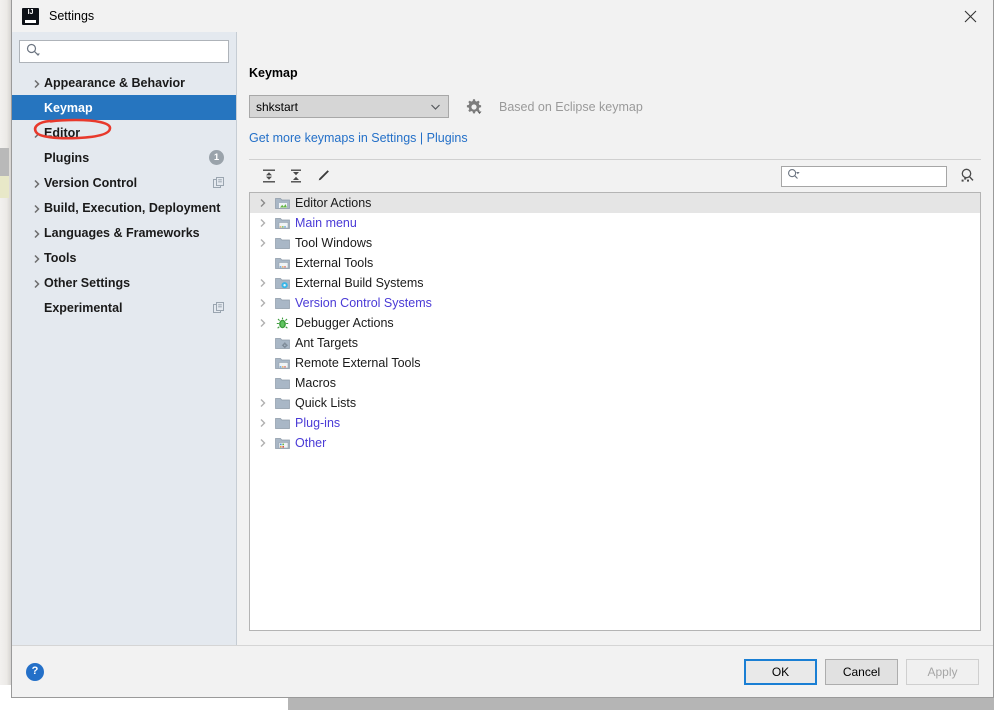 The image size is (994, 710). I want to click on sidebar-item-label: Languages & Frameworks, so click(122, 232).